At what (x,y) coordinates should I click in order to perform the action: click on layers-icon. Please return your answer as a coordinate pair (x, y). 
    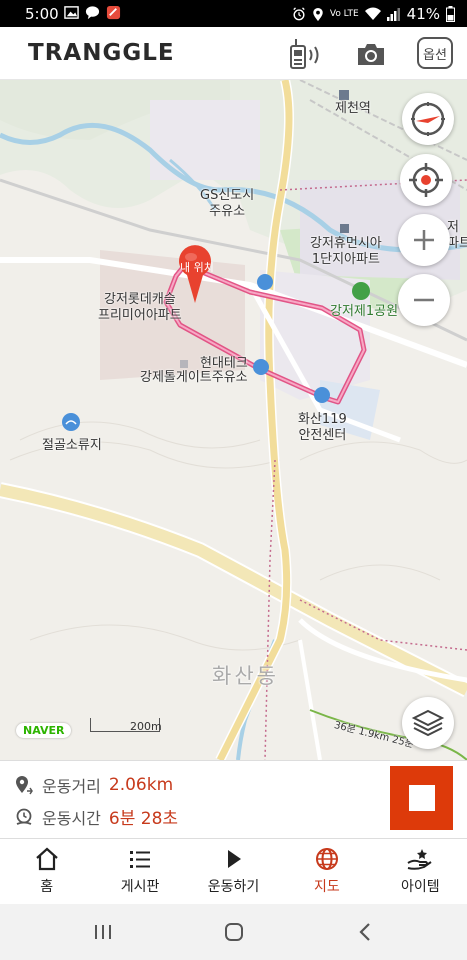
    Looking at the image, I should click on (428, 723).